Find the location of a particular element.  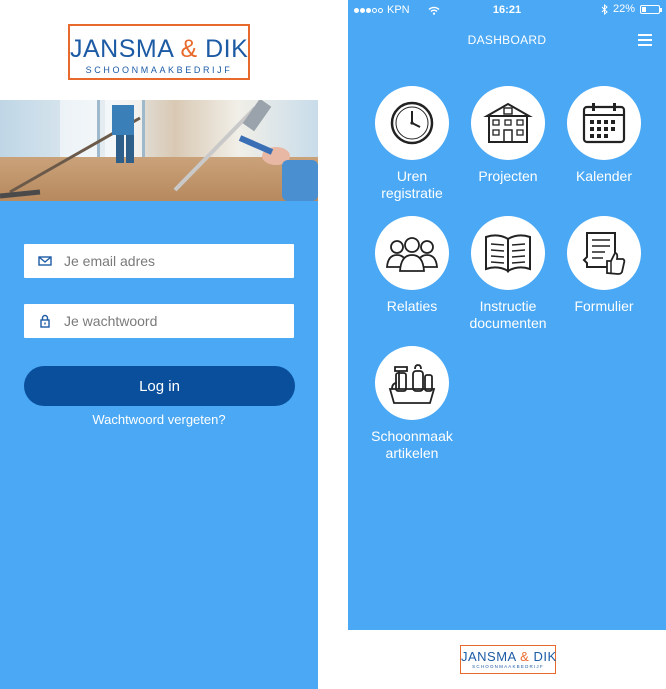

password-field is located at coordinates (159, 321).